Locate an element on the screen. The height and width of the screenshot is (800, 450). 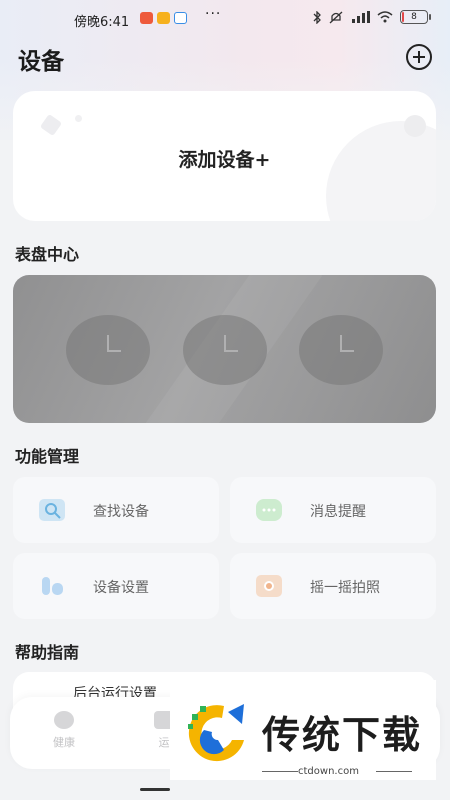
home-indicator is located at coordinates (155, 789).